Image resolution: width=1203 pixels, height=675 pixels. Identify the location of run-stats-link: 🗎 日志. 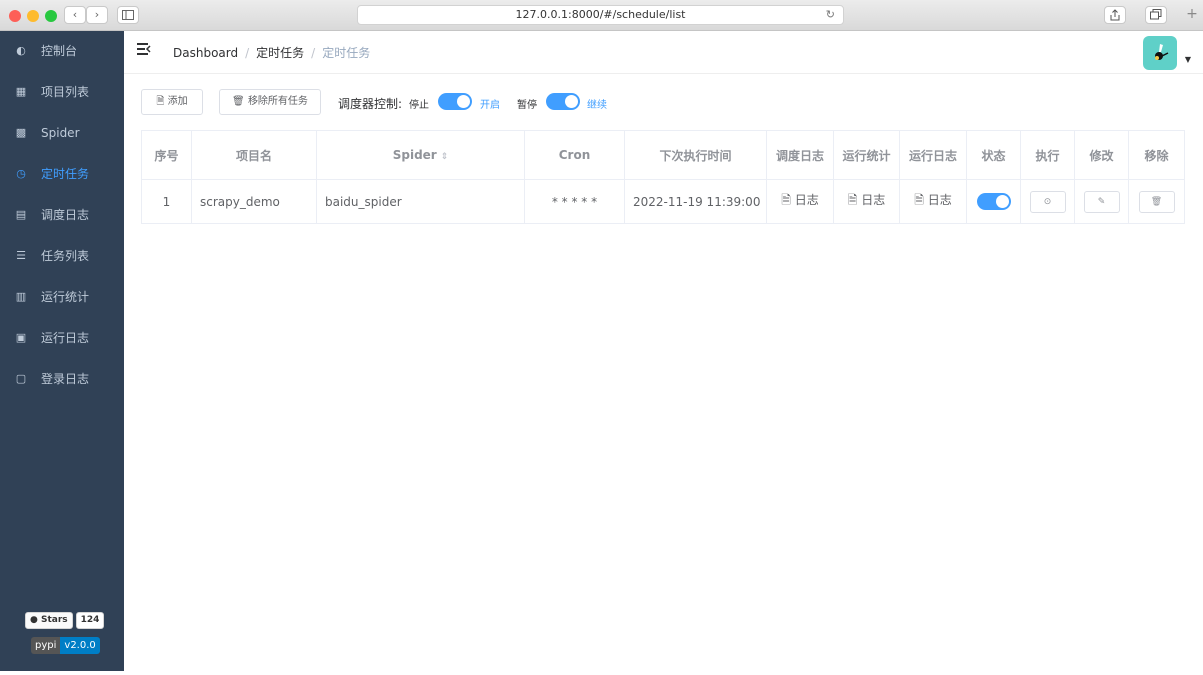
(867, 200).